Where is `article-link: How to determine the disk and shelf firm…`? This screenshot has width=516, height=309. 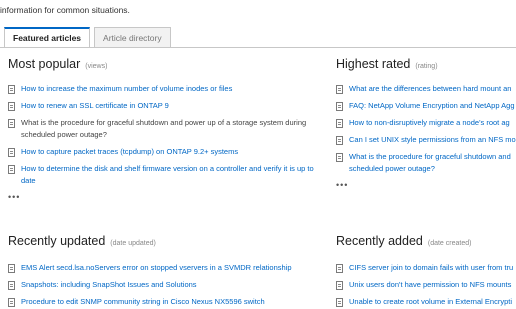
article-link: How to determine the disk and shelf firm… is located at coordinates (167, 174).